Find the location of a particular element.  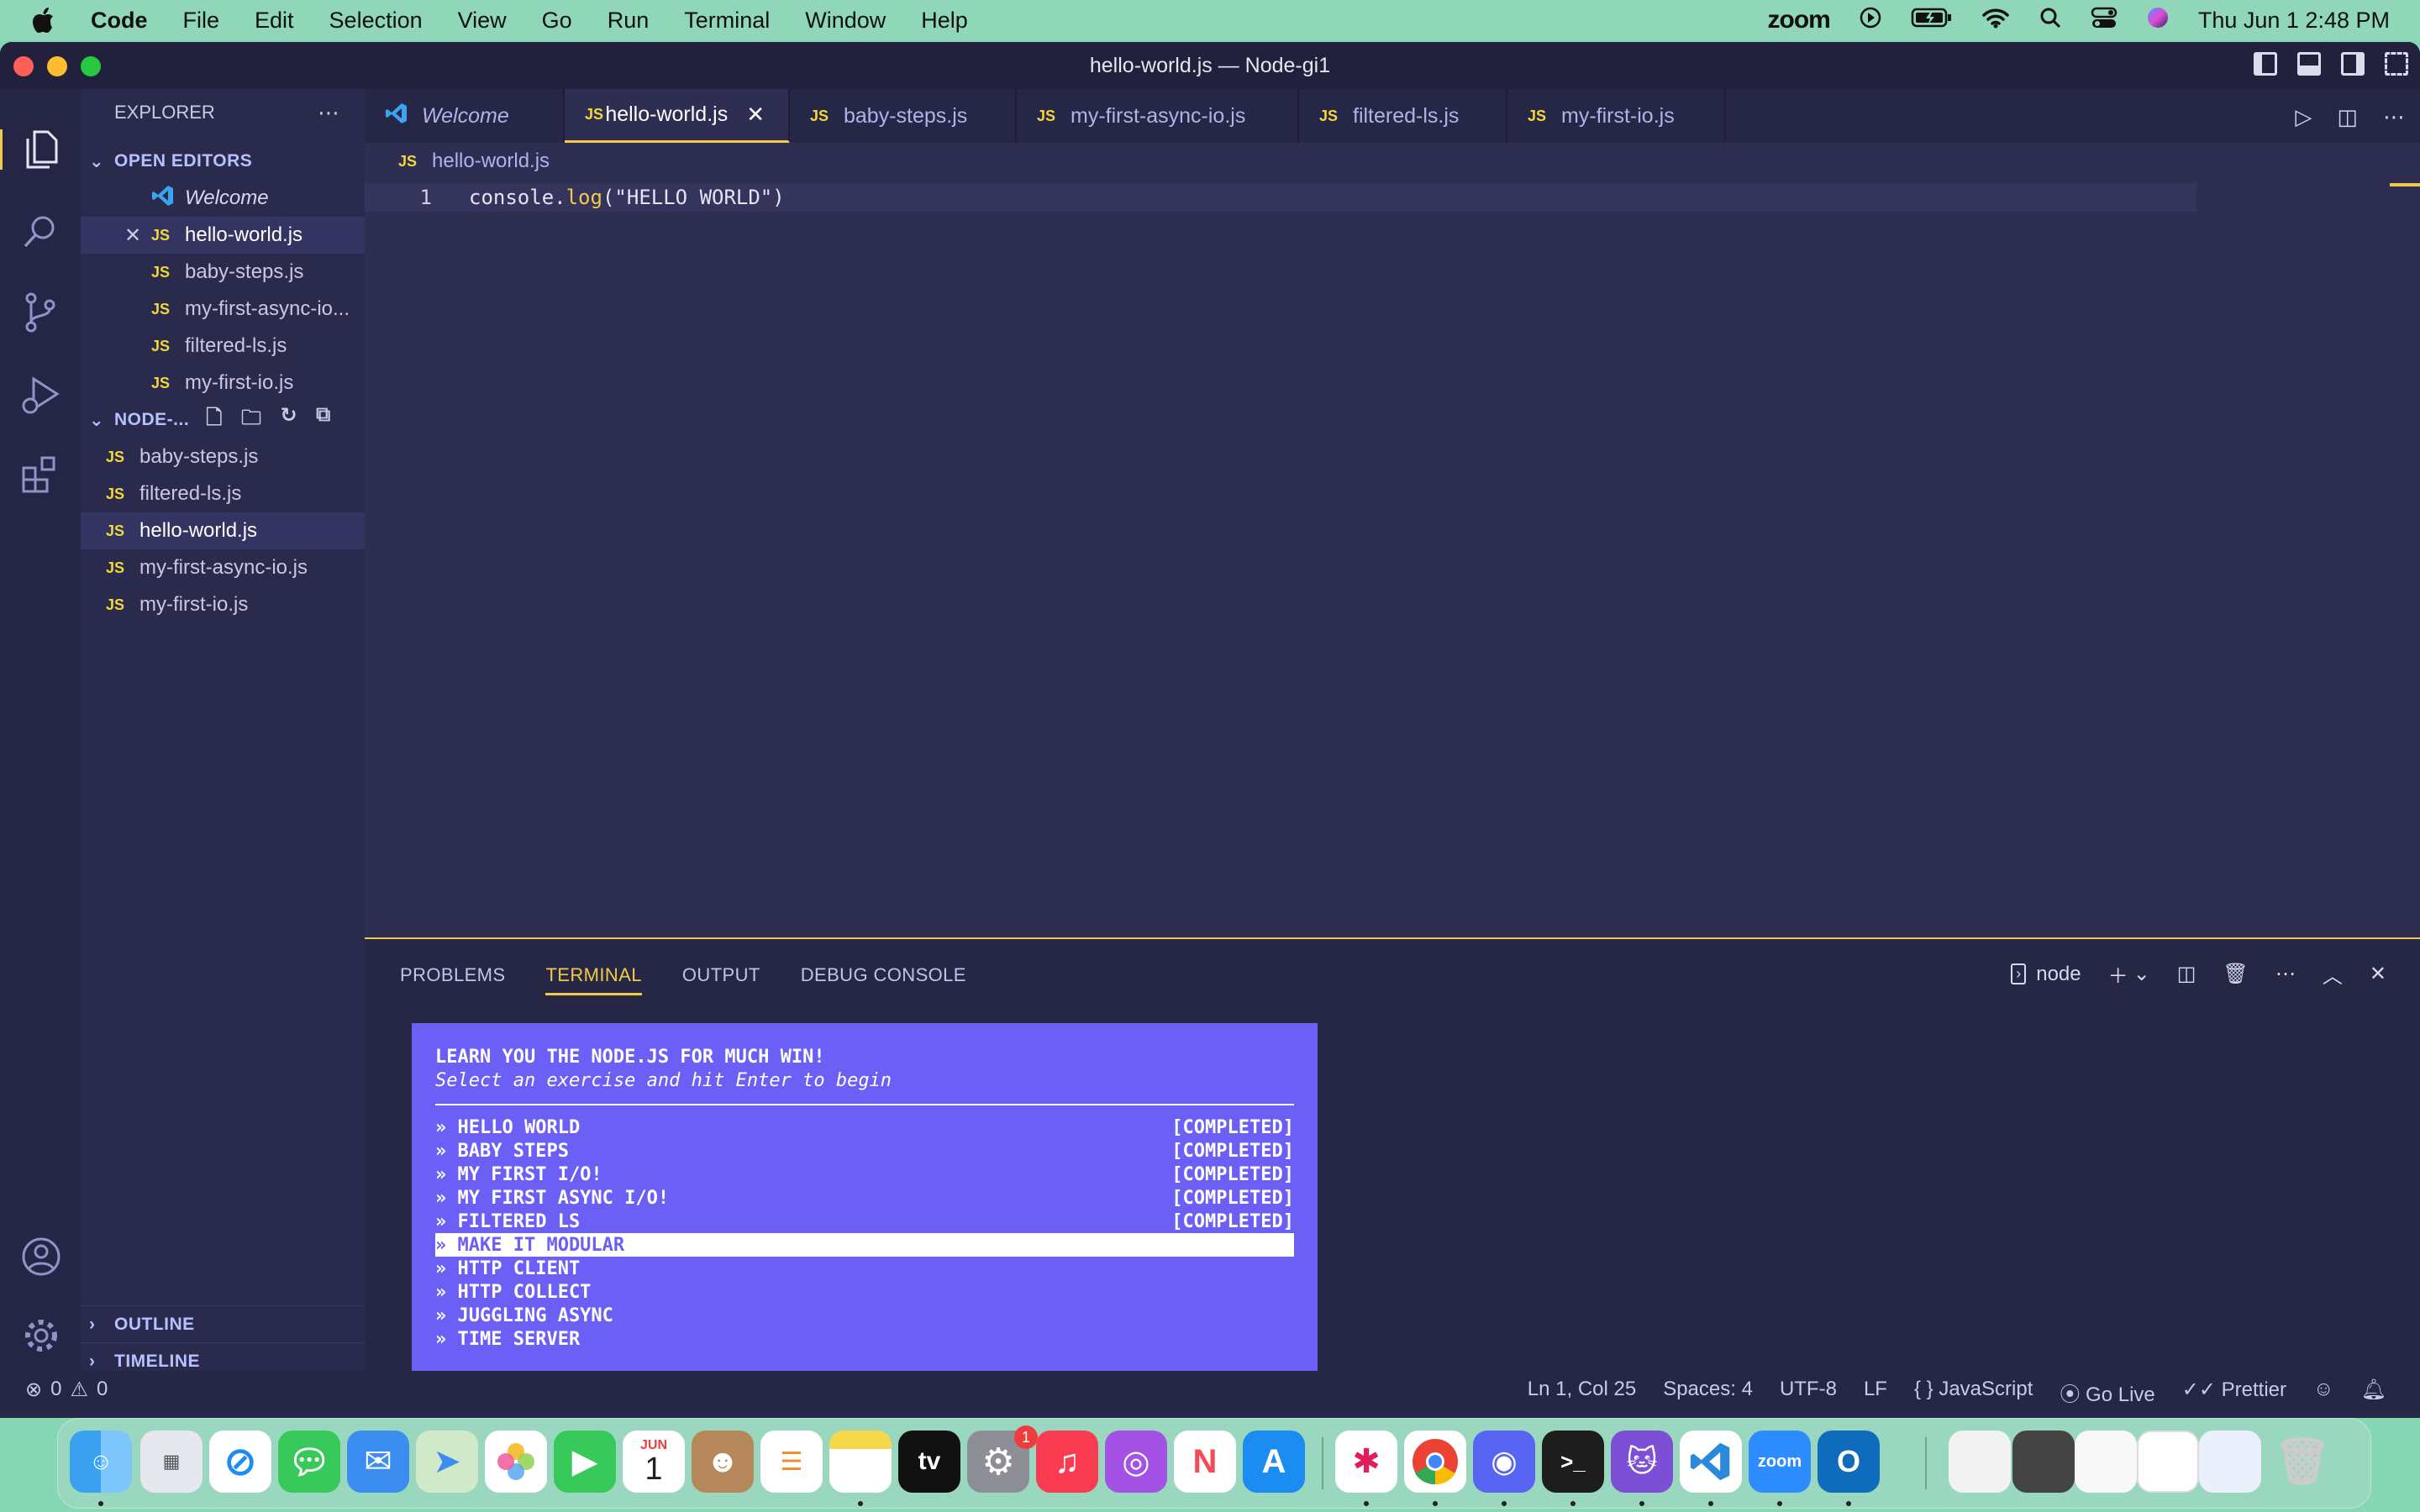

close-window-button is located at coordinates (23, 66).